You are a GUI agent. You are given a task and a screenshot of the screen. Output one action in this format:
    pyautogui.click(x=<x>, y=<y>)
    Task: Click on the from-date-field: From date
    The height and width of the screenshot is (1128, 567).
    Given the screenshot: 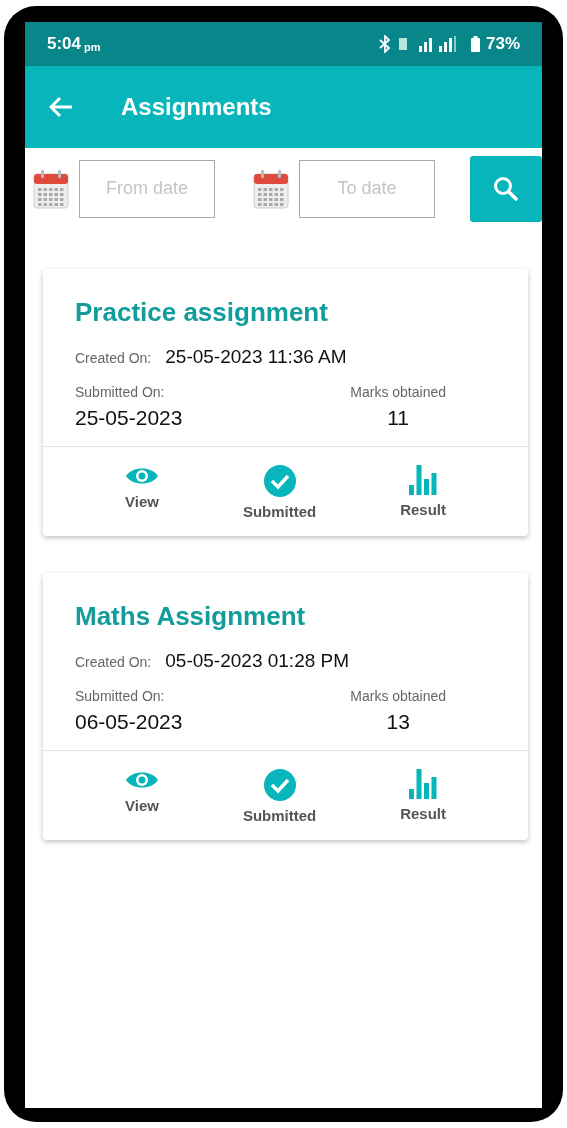 What is the action you would take?
    pyautogui.click(x=147, y=188)
    